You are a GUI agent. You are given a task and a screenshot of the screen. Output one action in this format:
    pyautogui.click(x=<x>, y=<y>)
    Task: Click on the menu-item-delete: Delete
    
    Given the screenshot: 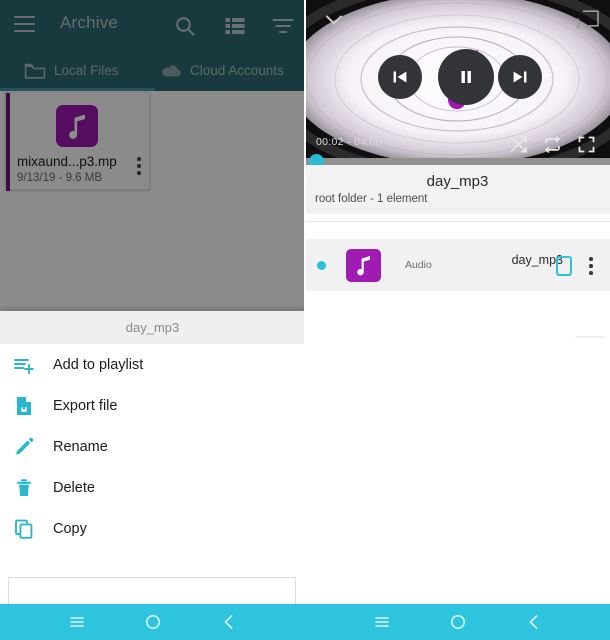 What is the action you would take?
    pyautogui.click(x=152, y=487)
    